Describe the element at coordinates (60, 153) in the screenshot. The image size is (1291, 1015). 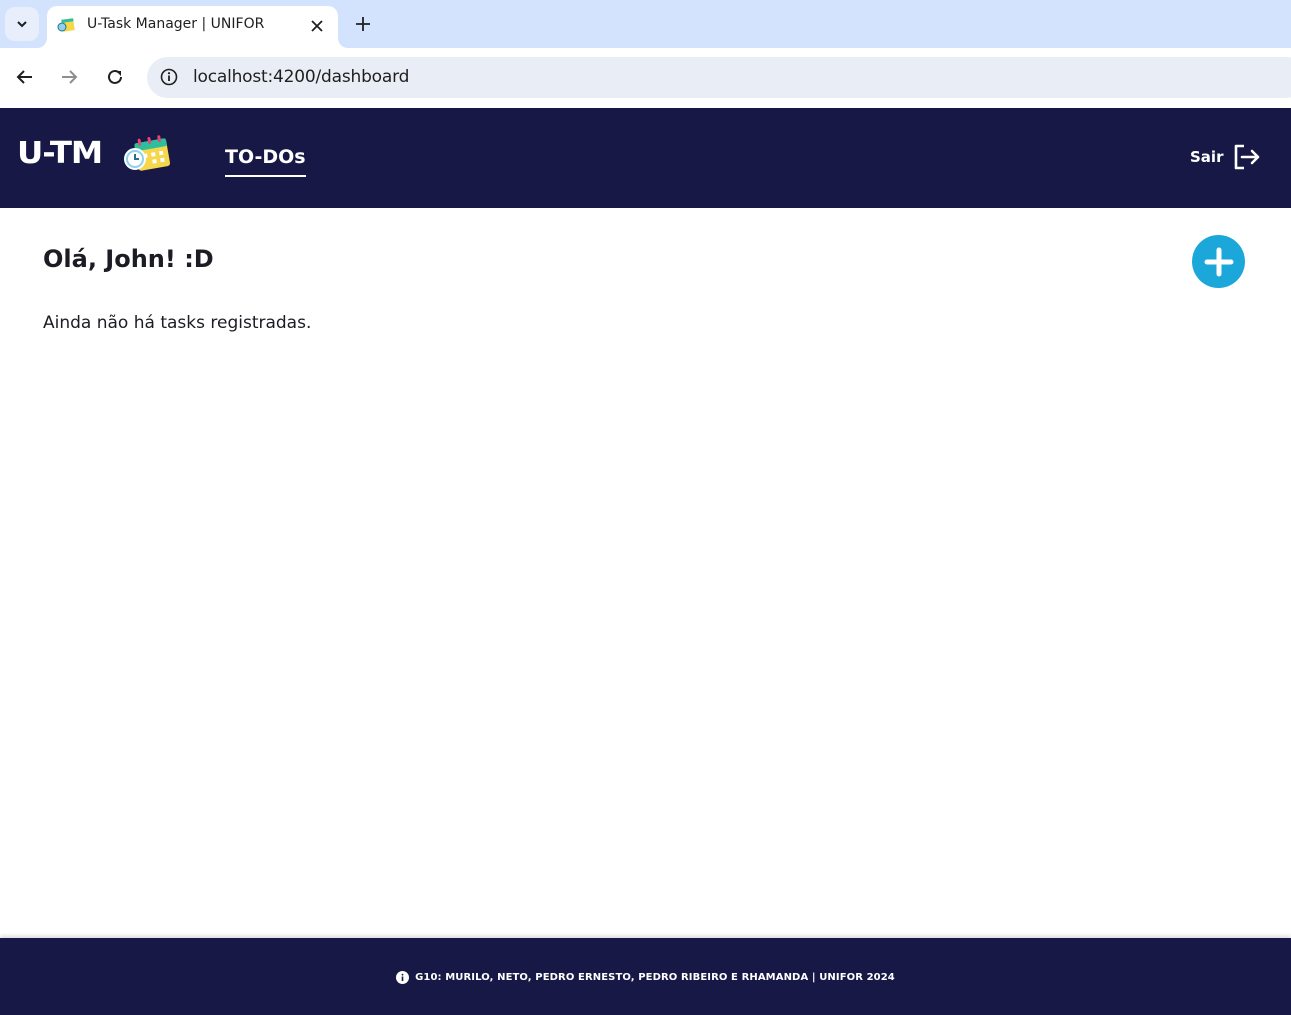
I see `brand-logo-text: U-TM` at that location.